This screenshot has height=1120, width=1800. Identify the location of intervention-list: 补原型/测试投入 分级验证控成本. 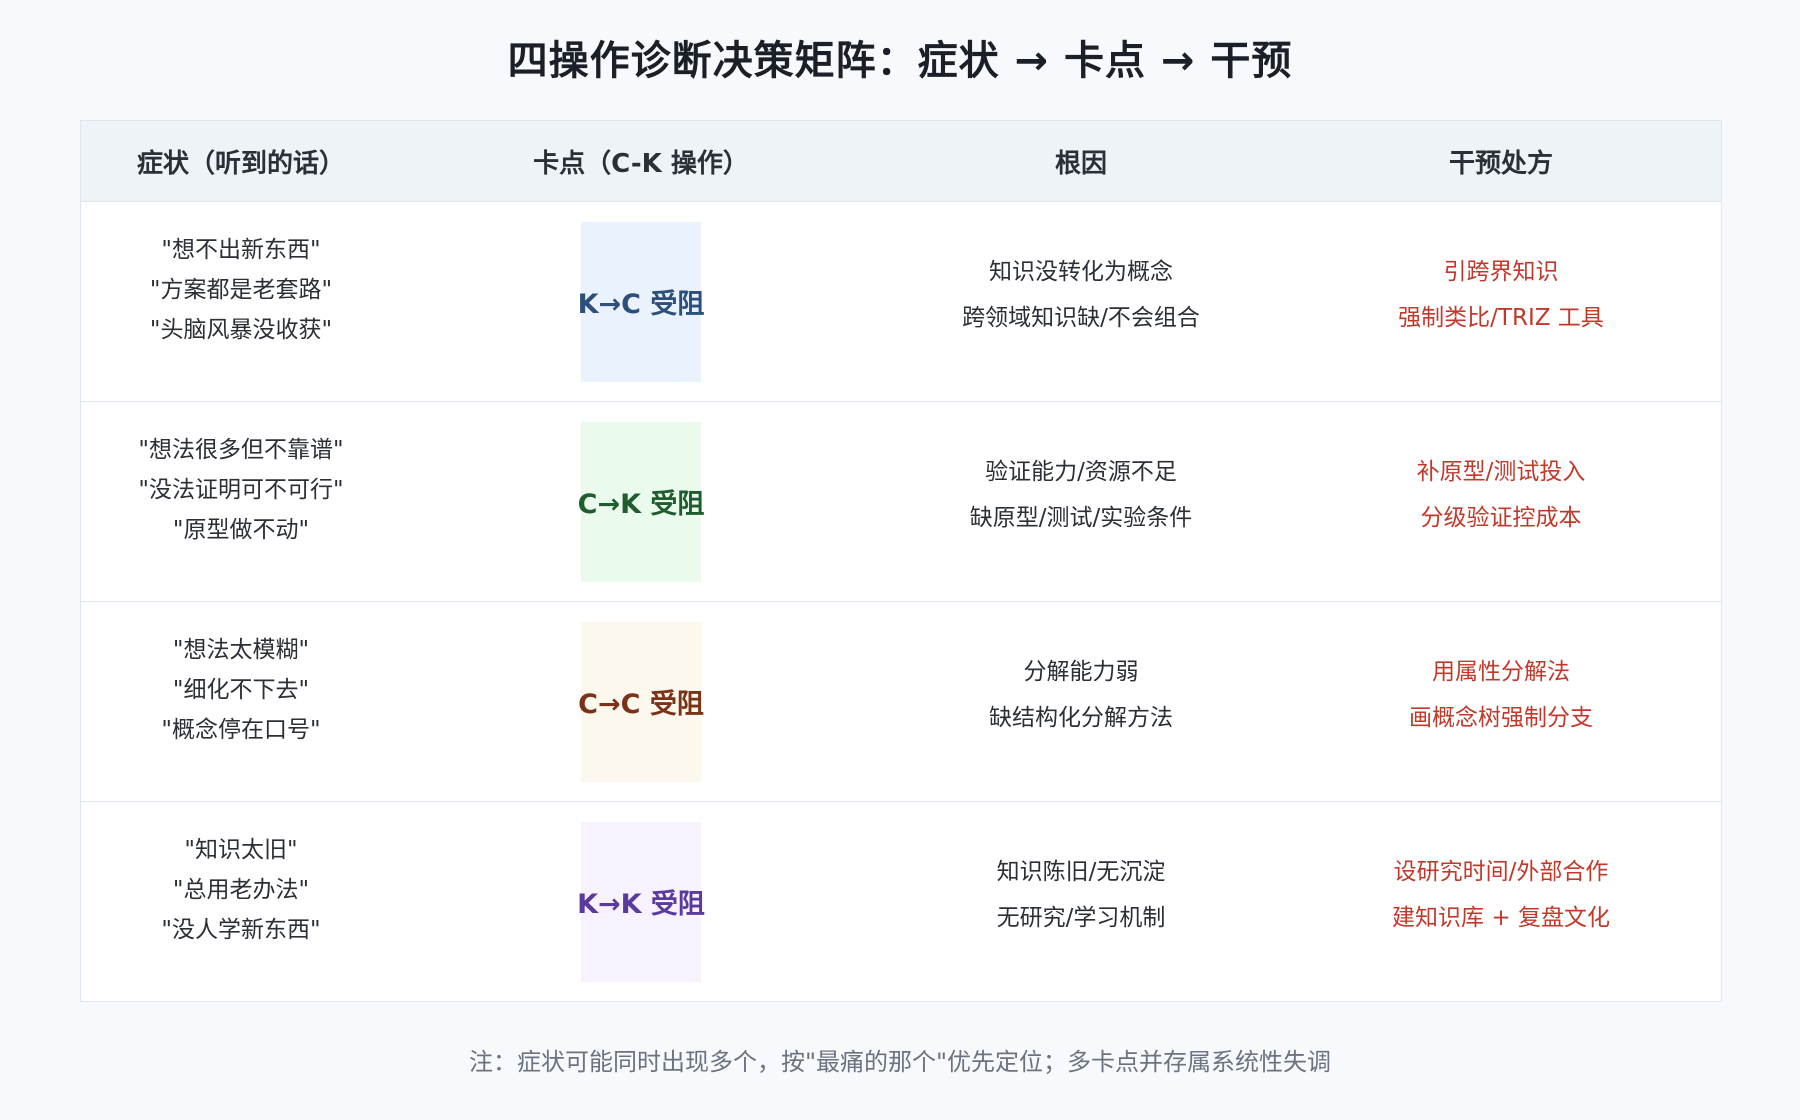
(1501, 495).